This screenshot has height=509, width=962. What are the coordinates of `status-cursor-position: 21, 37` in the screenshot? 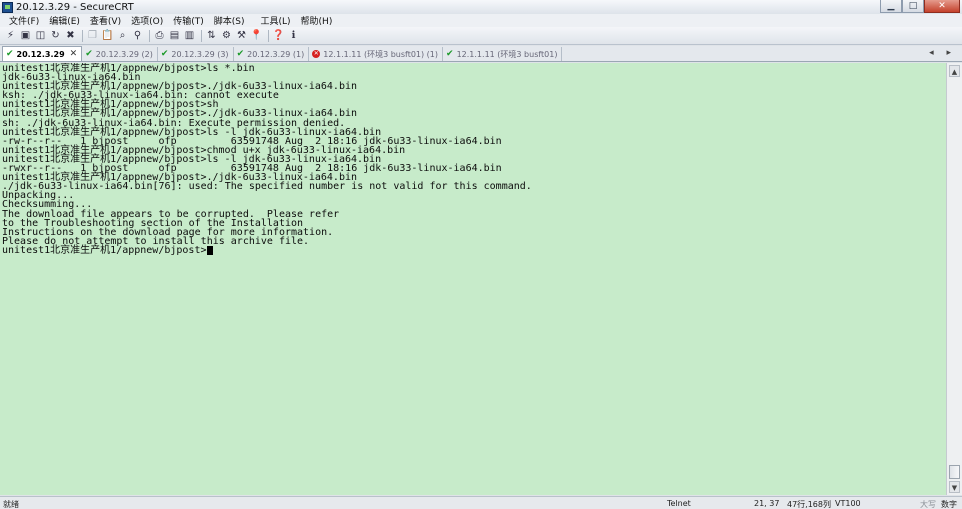 It's located at (767, 503).